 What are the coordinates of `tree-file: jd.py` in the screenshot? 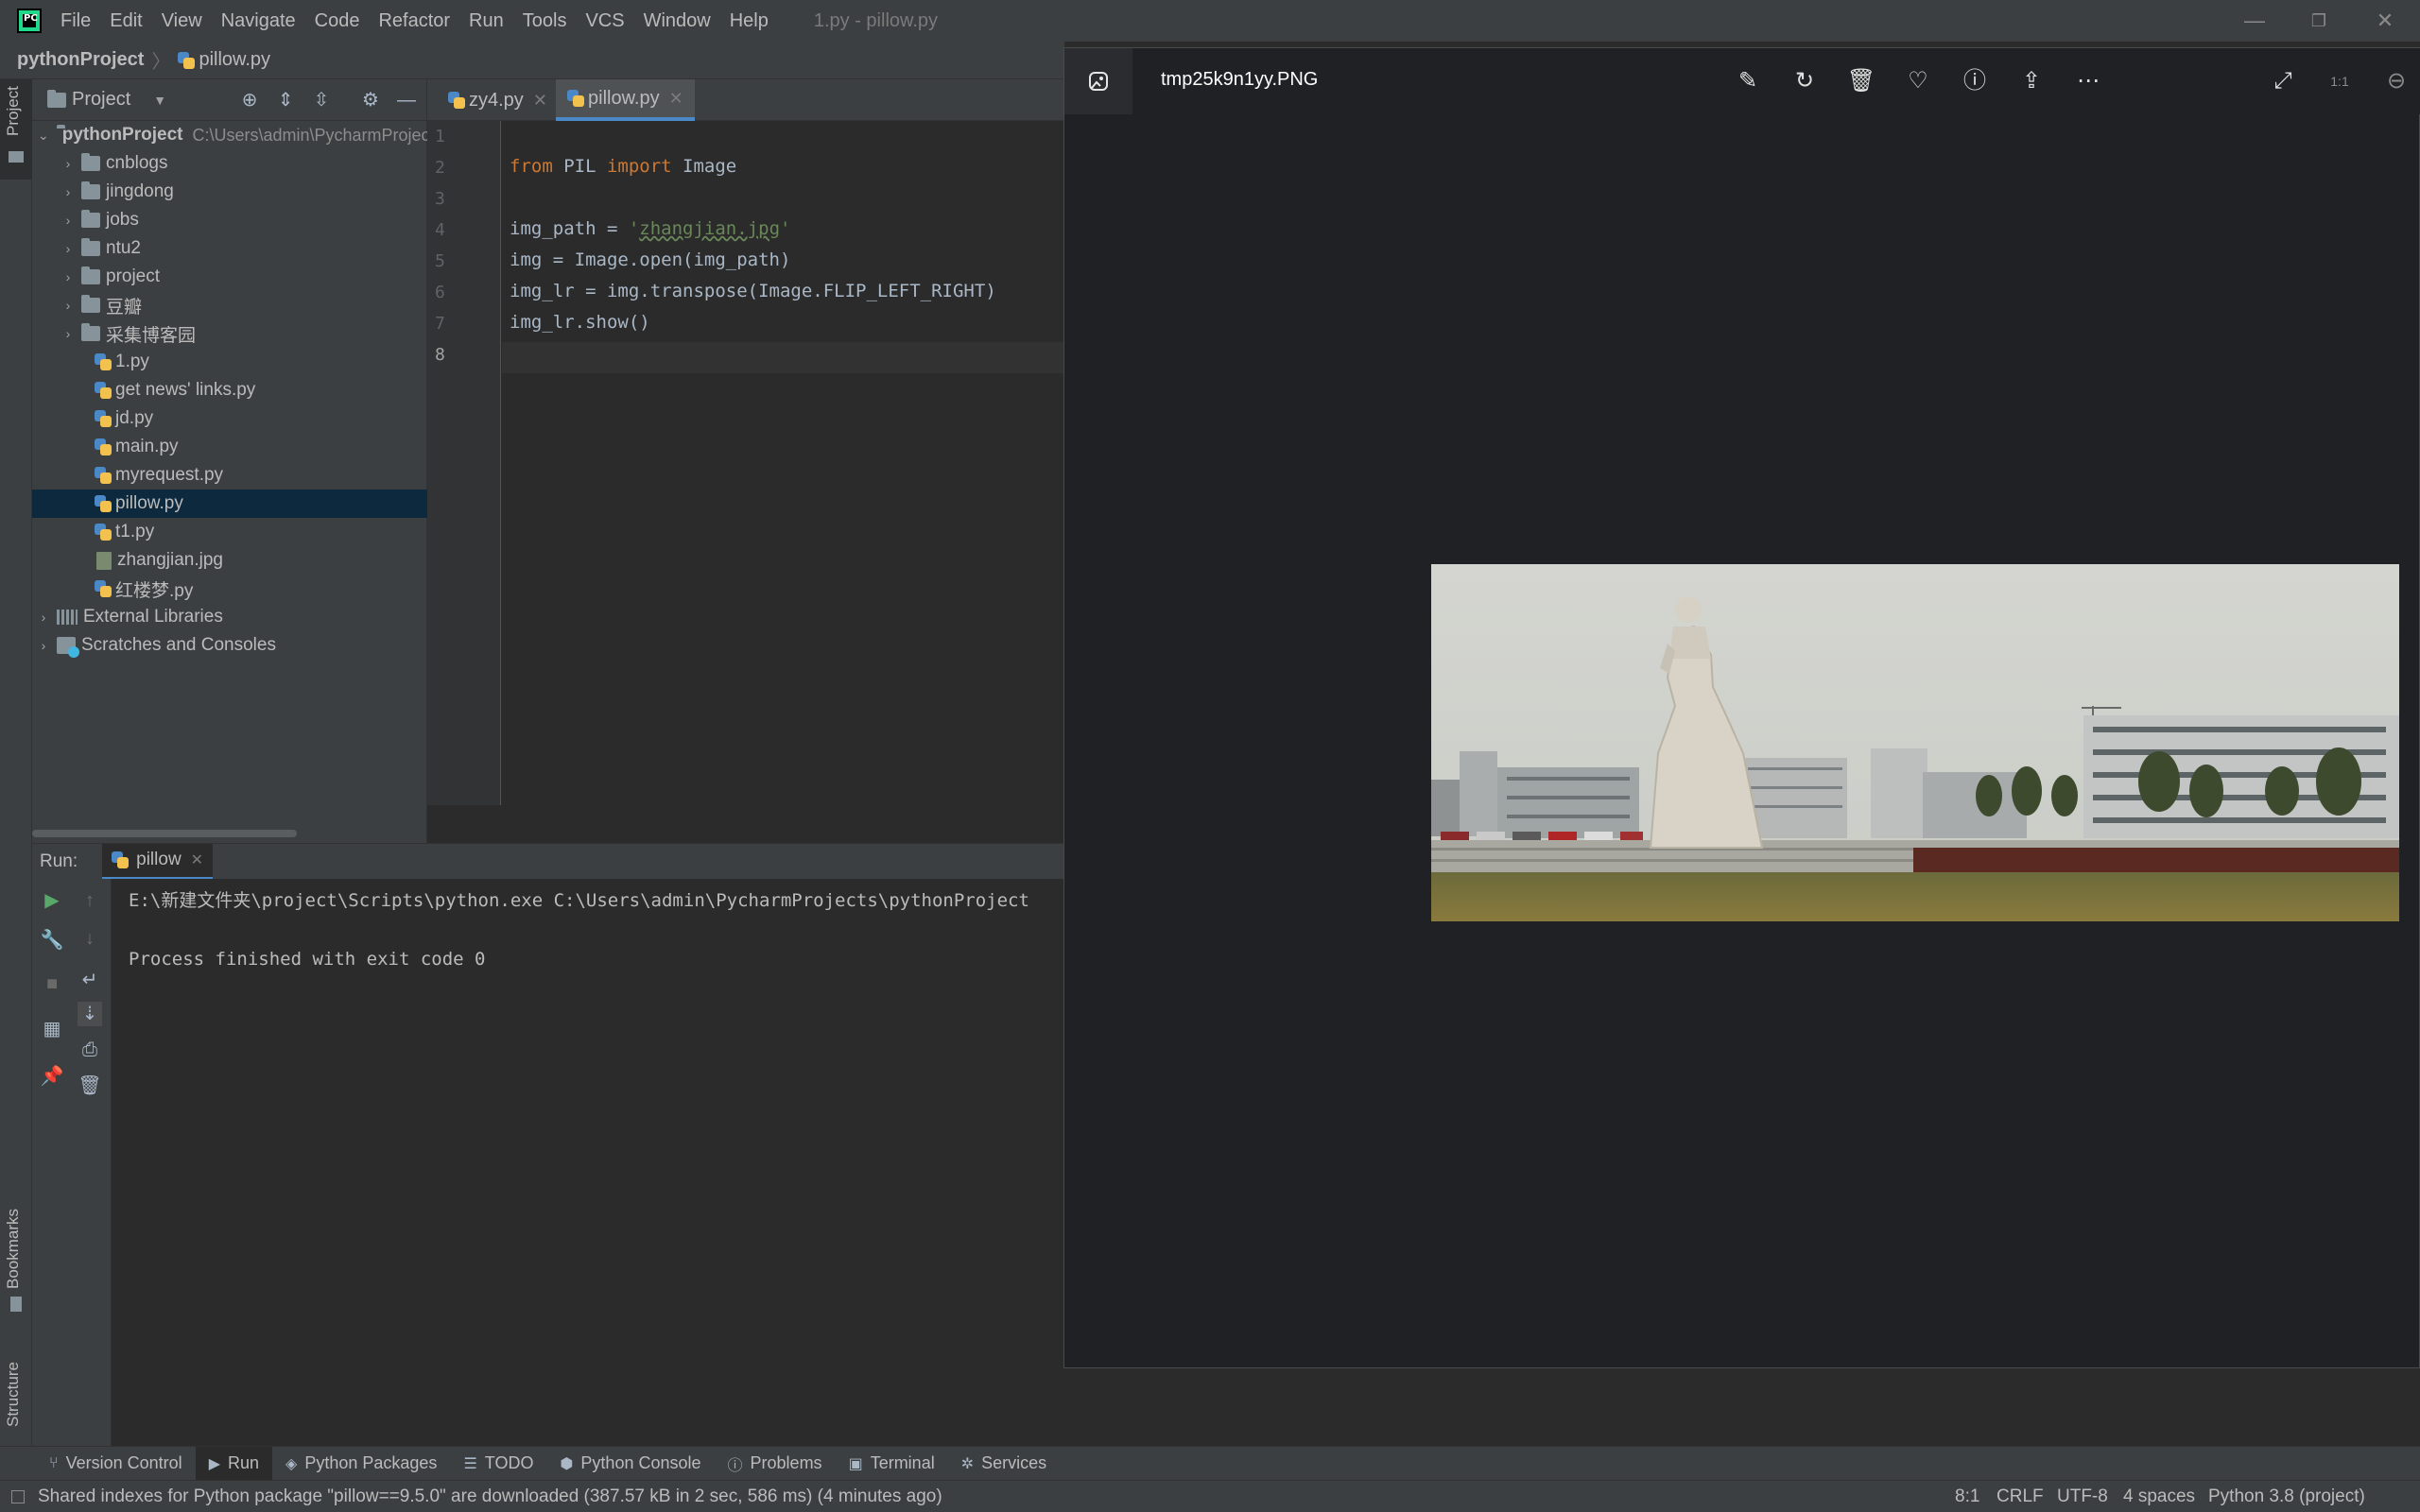 It's located at (229, 418).